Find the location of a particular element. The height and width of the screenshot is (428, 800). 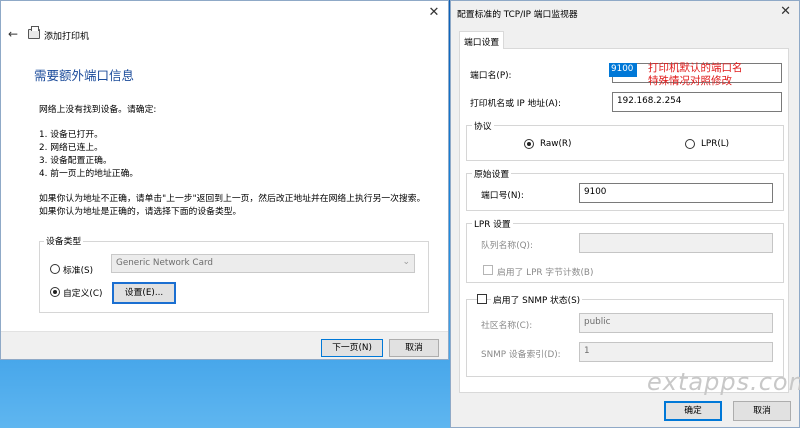

annotation-note: 打印机默认的端口名 特殊情况对照修改 is located at coordinates (695, 75).